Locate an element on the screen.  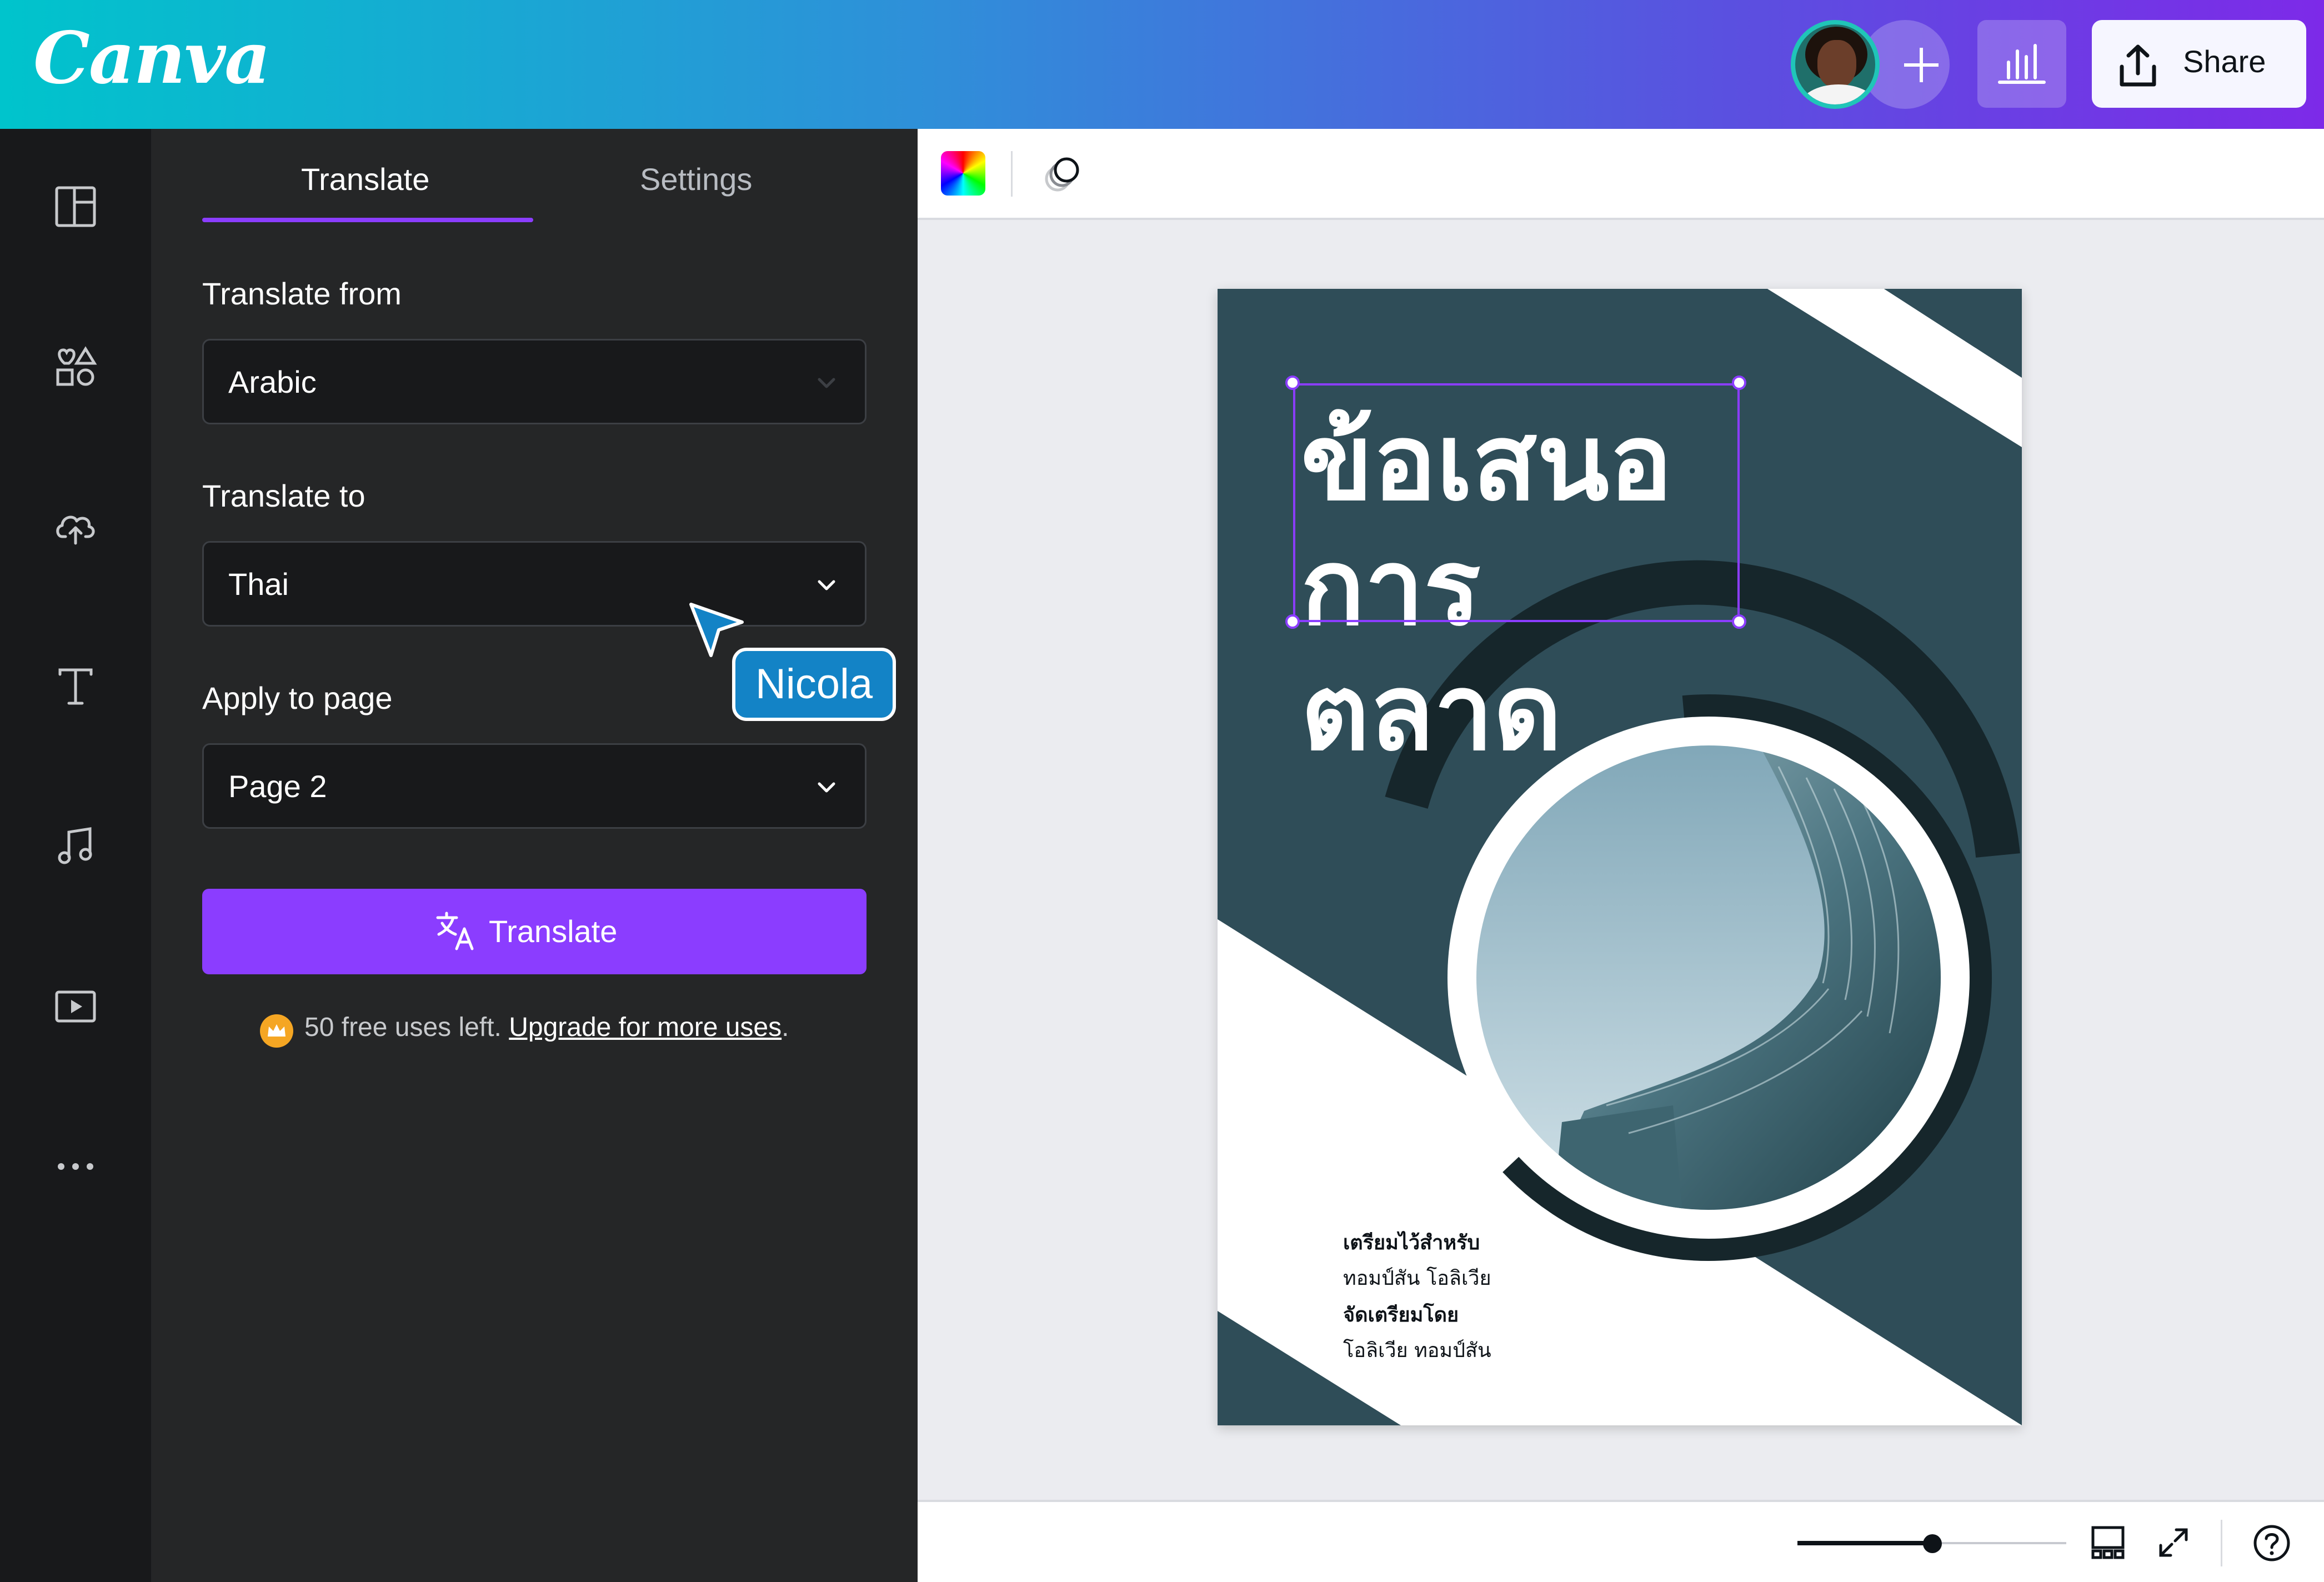
side-rail is located at coordinates (75, 855).